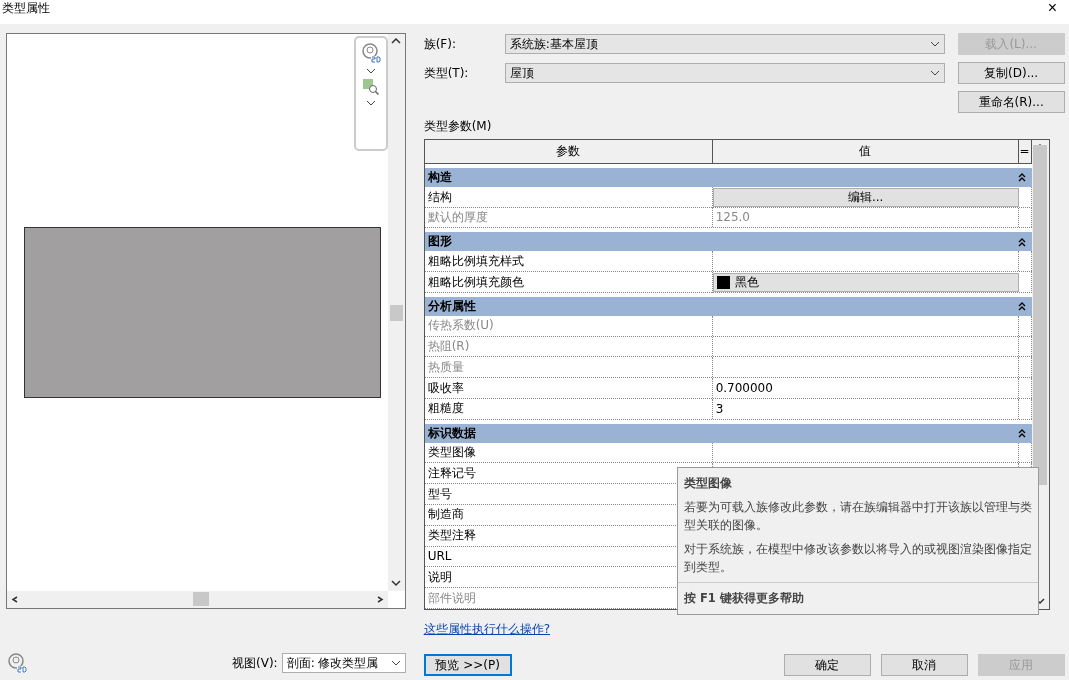 The height and width of the screenshot is (680, 1069). I want to click on scroll-left-icon, so click(15, 599).